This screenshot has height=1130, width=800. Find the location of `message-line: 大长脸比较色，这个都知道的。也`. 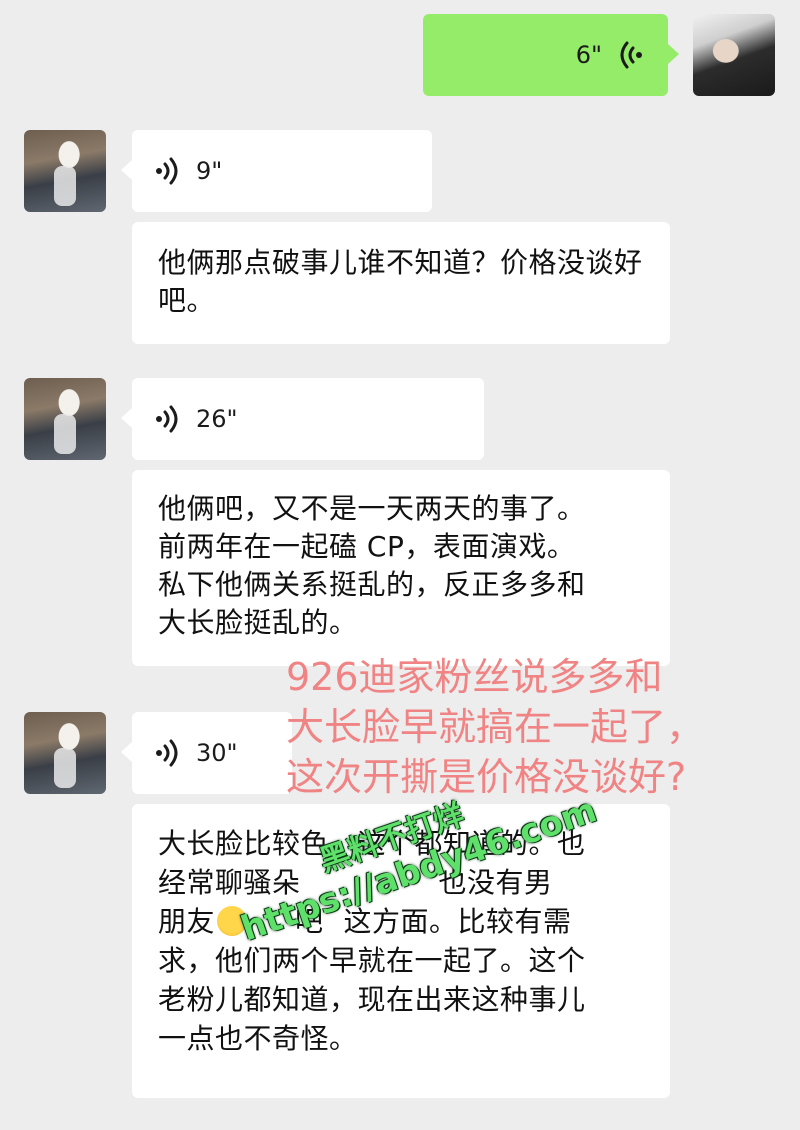

message-line: 大长脸比较色，这个都知道的。也 is located at coordinates (372, 843).